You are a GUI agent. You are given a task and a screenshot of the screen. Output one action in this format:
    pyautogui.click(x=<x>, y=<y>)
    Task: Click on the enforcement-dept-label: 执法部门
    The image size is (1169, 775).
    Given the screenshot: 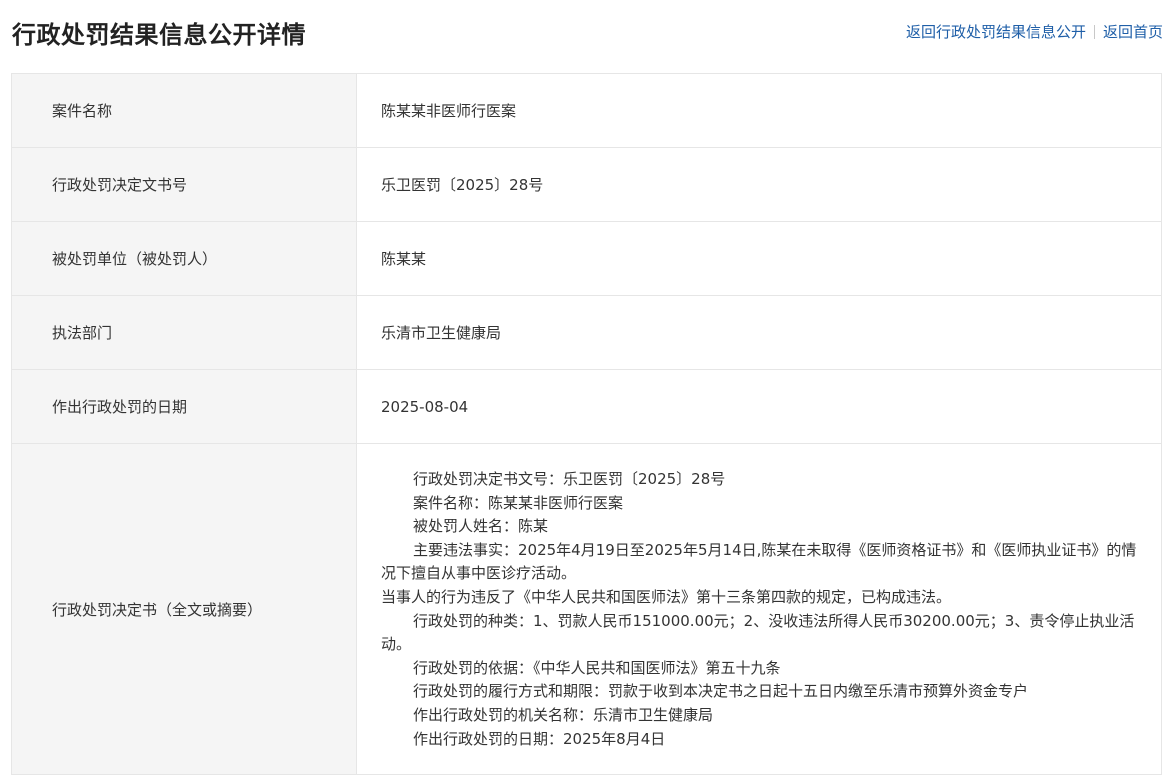 What is the action you would take?
    pyautogui.click(x=184, y=332)
    